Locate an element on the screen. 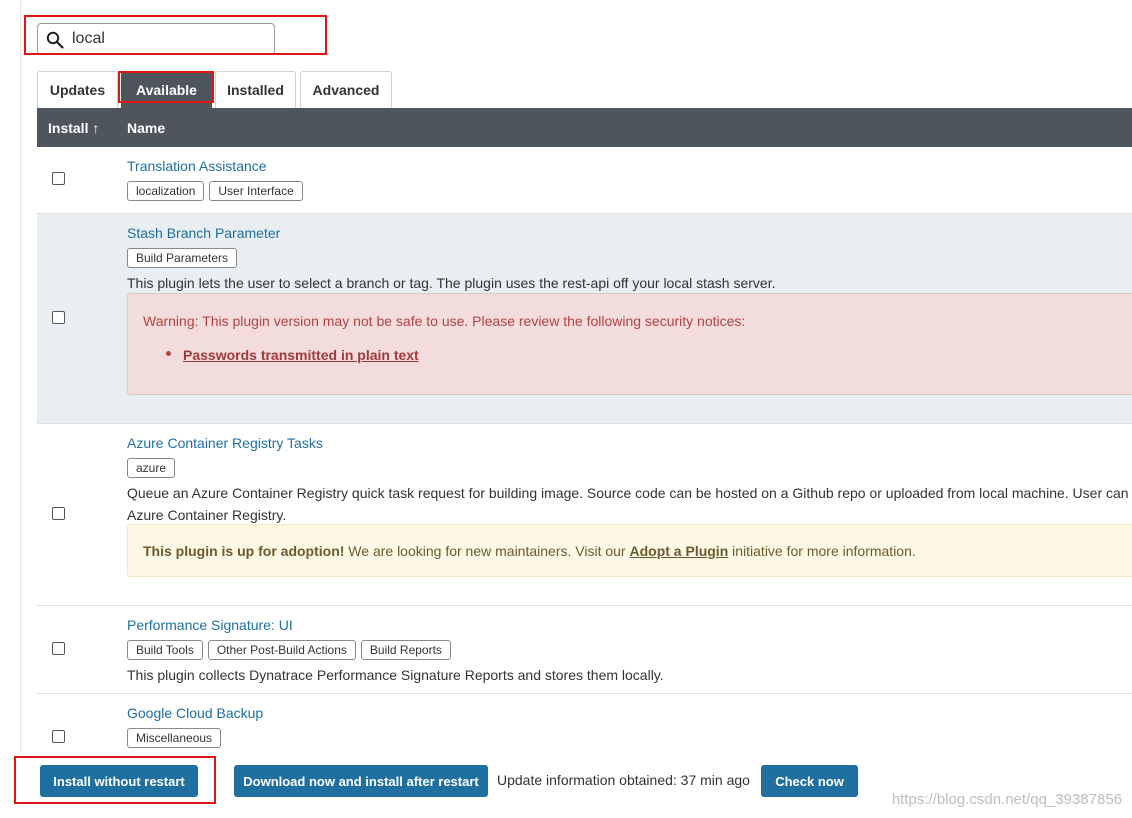  tag: Build Parameters is located at coordinates (182, 258).